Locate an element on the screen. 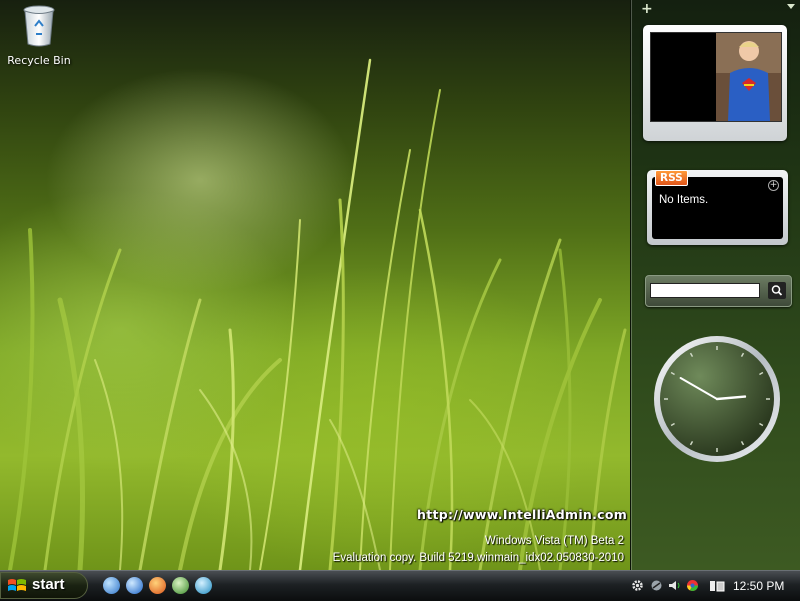 The height and width of the screenshot is (601, 800). slideshow-frame is located at coordinates (716, 77).